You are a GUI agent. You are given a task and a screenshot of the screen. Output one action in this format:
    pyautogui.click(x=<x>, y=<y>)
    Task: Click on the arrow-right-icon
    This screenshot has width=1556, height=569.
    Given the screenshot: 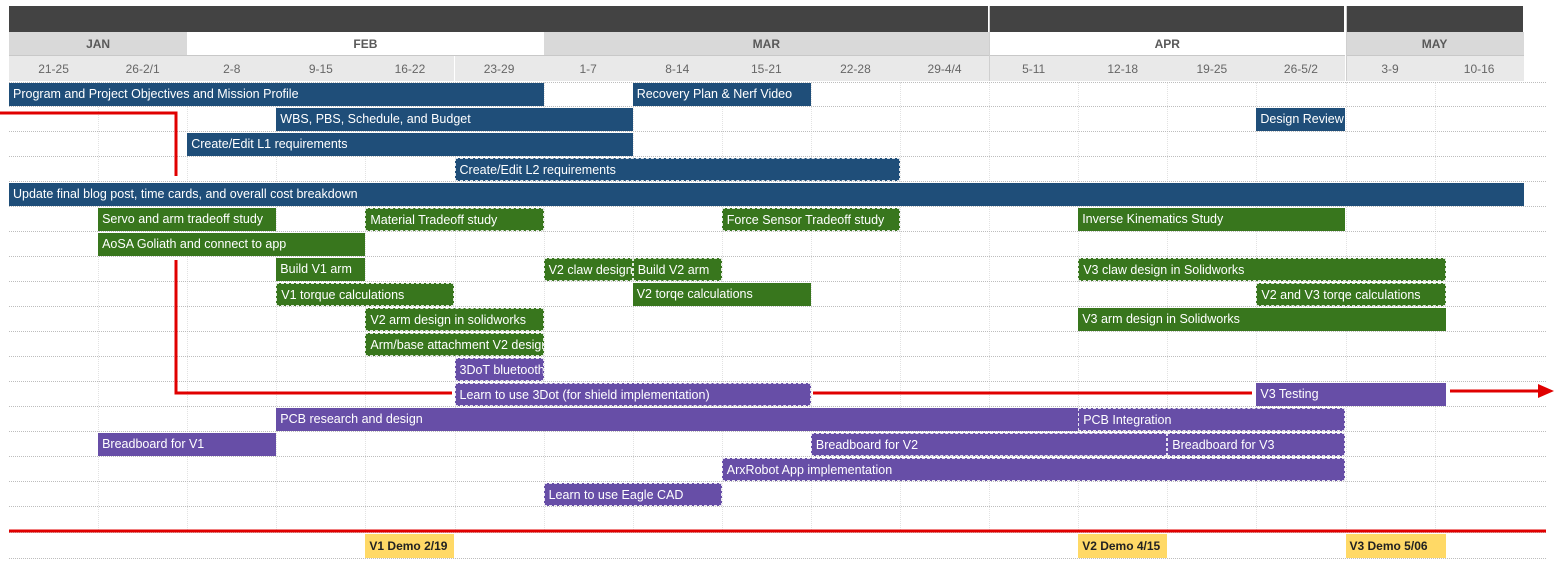 What is the action you would take?
    pyautogui.click(x=1546, y=391)
    